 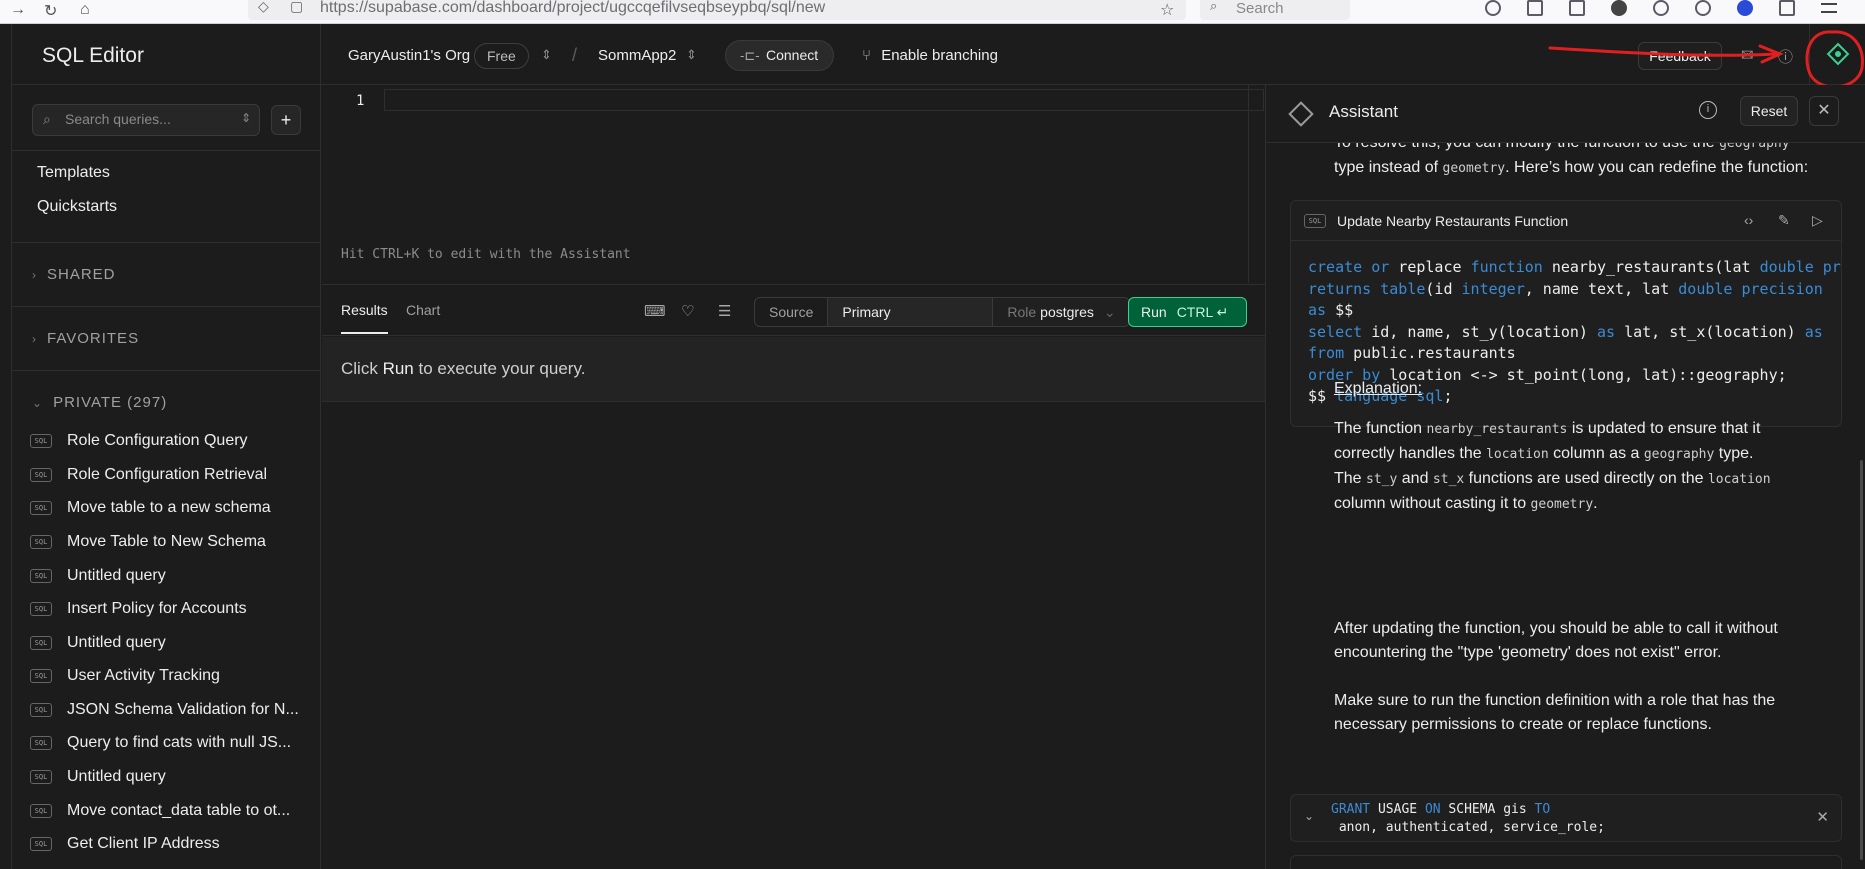 I want to click on source-label: Source, so click(x=792, y=312).